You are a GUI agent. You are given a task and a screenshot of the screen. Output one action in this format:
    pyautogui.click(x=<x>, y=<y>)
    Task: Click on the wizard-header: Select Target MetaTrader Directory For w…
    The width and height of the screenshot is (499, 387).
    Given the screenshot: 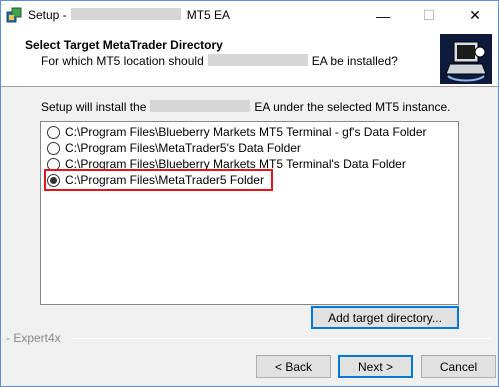 What is the action you would take?
    pyautogui.click(x=249, y=58)
    